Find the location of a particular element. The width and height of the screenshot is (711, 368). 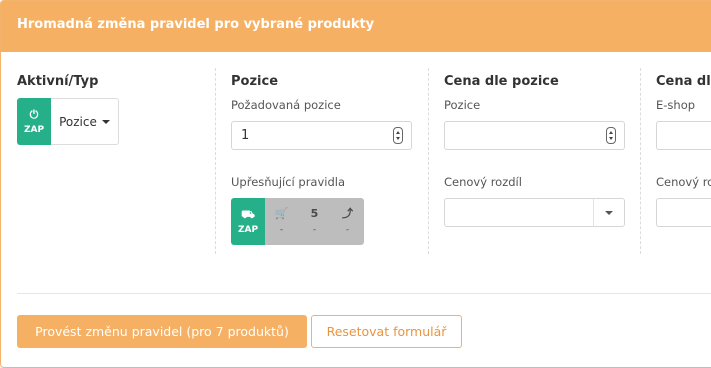

rule-toggle-cart: 🛒 - is located at coordinates (281, 221).